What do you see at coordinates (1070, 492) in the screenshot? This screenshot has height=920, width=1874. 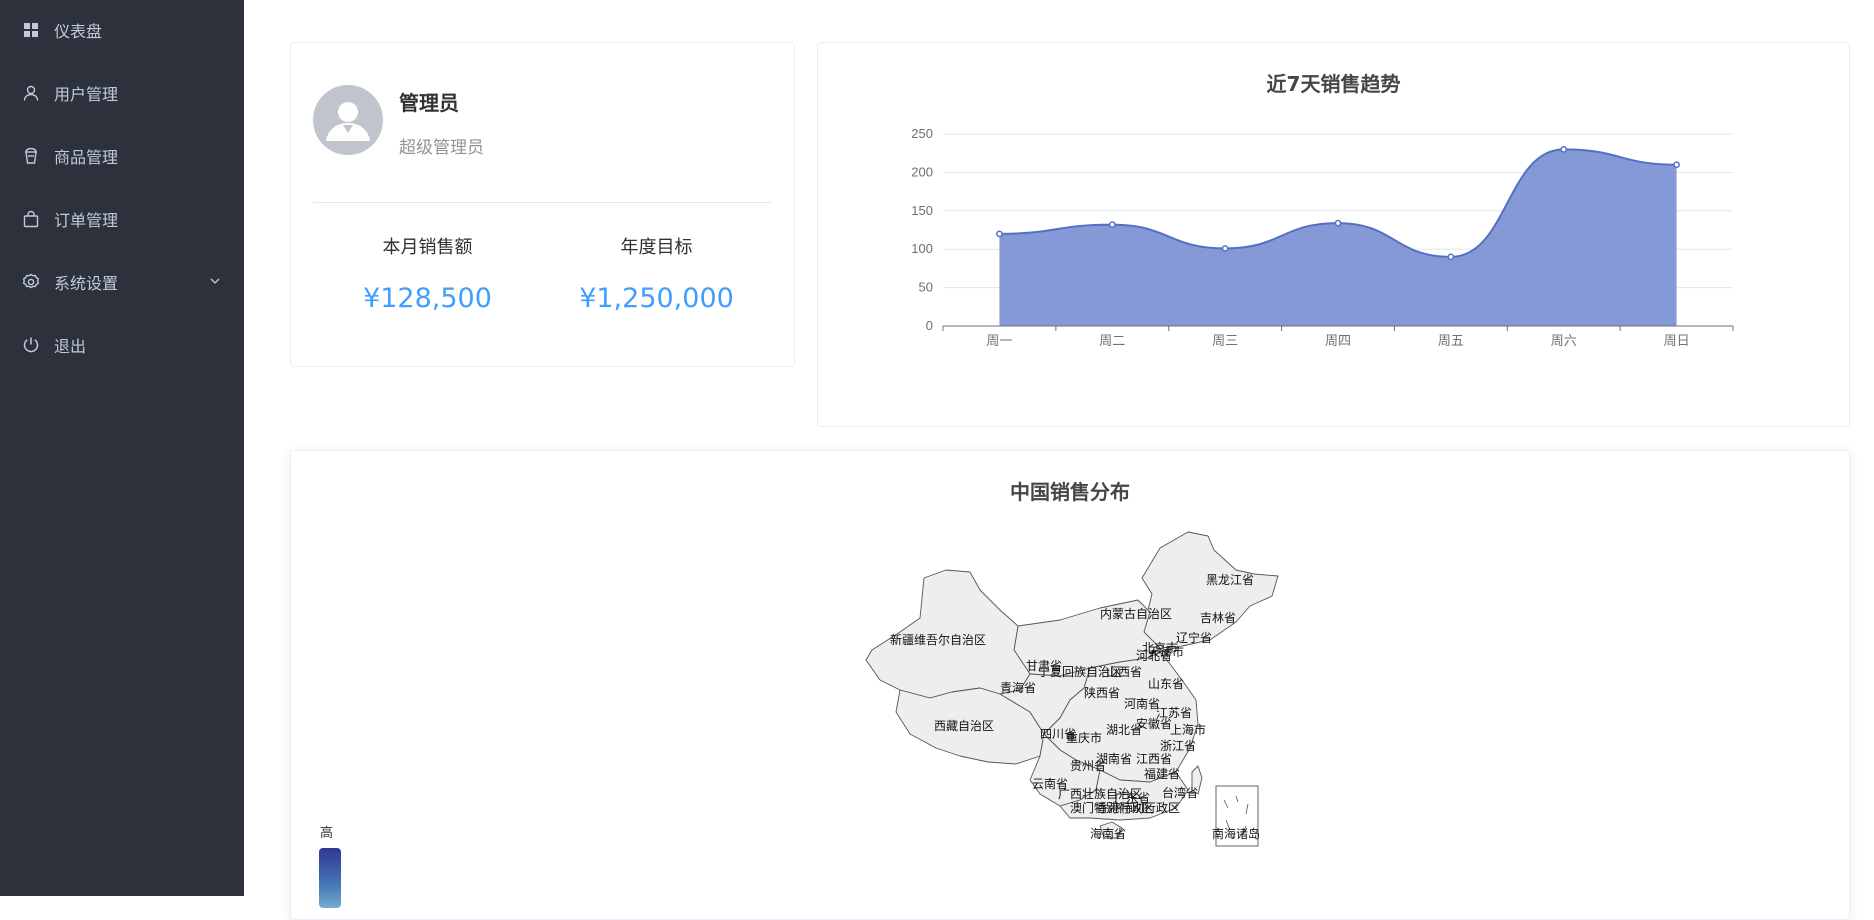 I see `map-title: 中国销售分布` at bounding box center [1070, 492].